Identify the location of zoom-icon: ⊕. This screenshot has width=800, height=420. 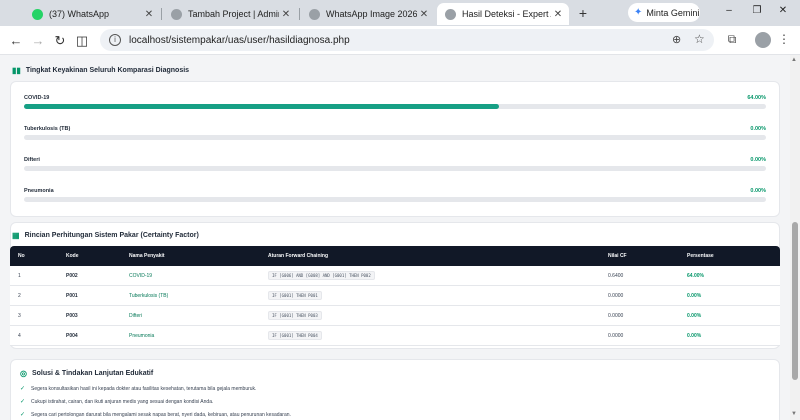
(676, 39).